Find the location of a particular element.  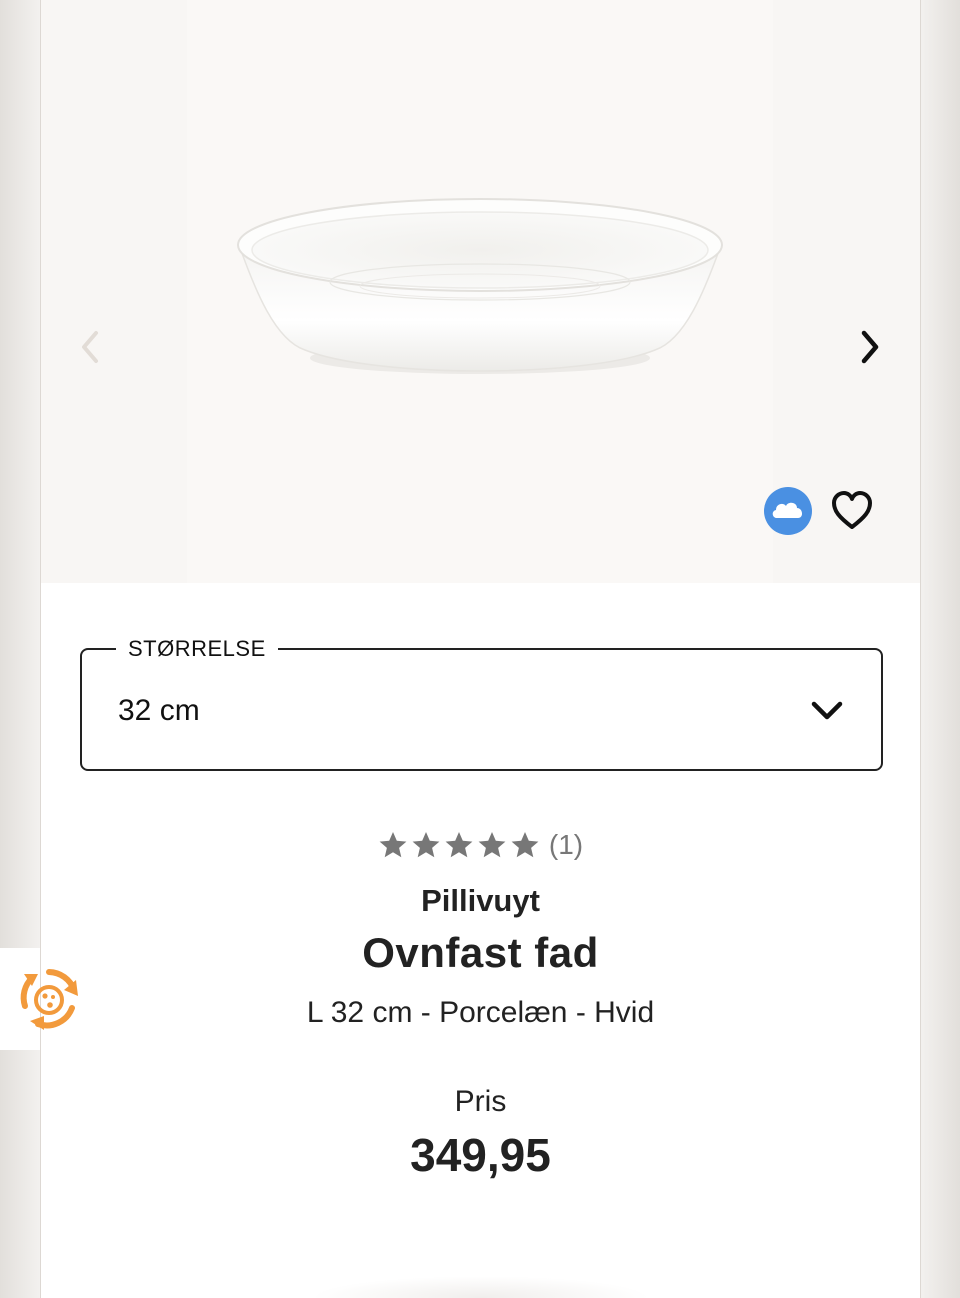

chevron-left-icon is located at coordinates (90, 347).